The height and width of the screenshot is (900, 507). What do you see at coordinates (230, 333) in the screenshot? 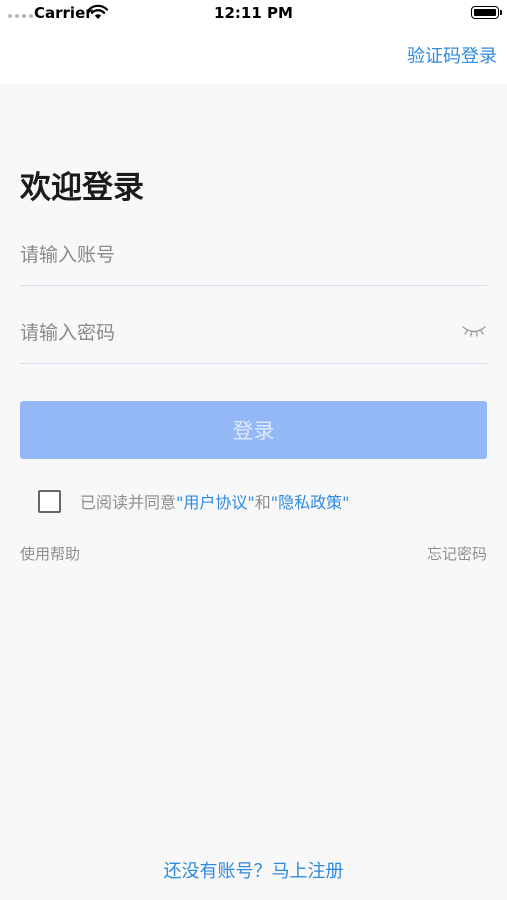
I see `password-input` at bounding box center [230, 333].